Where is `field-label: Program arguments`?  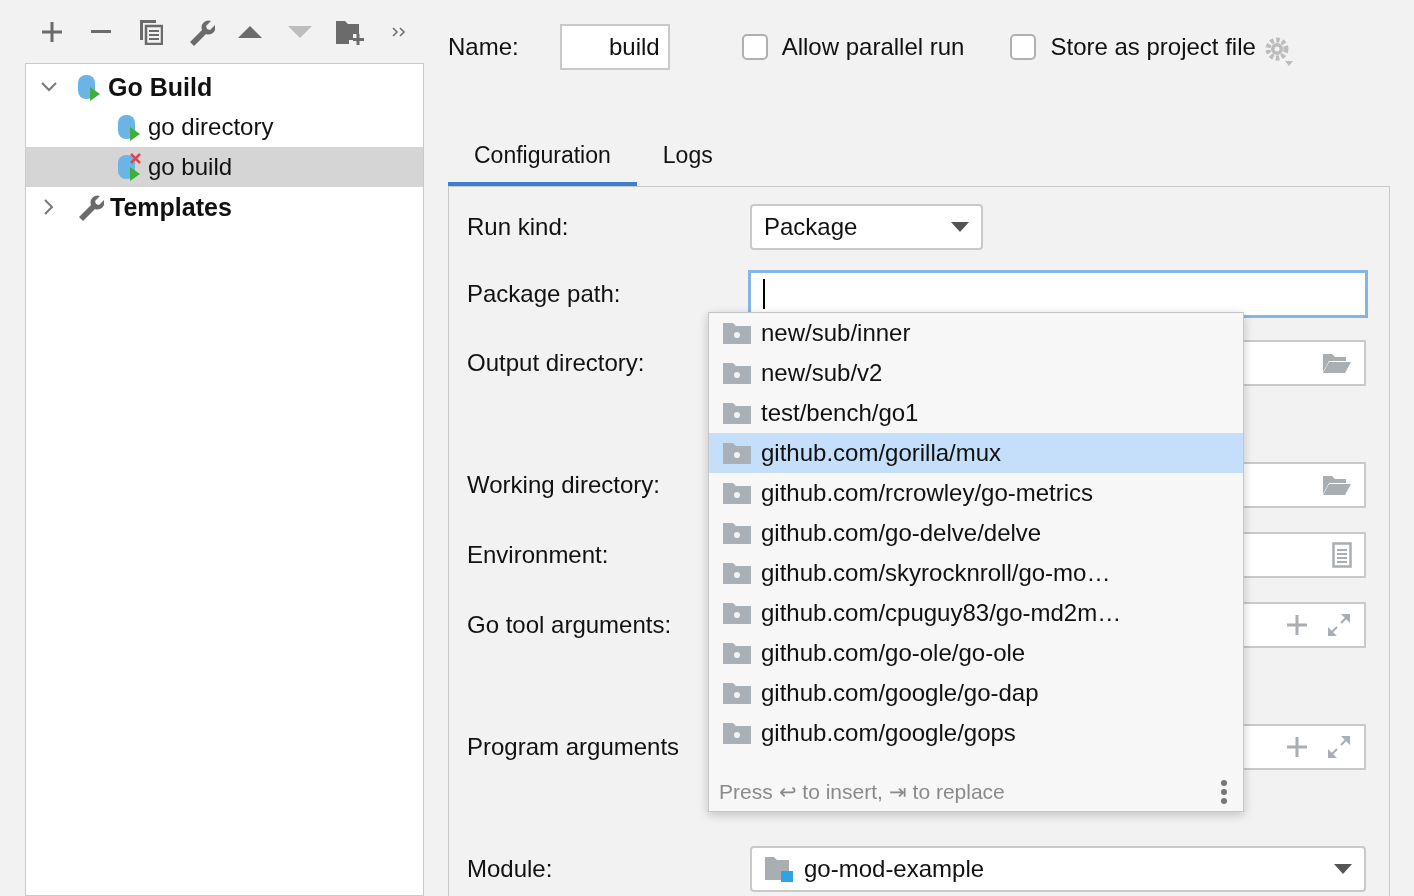 field-label: Program arguments is located at coordinates (573, 747).